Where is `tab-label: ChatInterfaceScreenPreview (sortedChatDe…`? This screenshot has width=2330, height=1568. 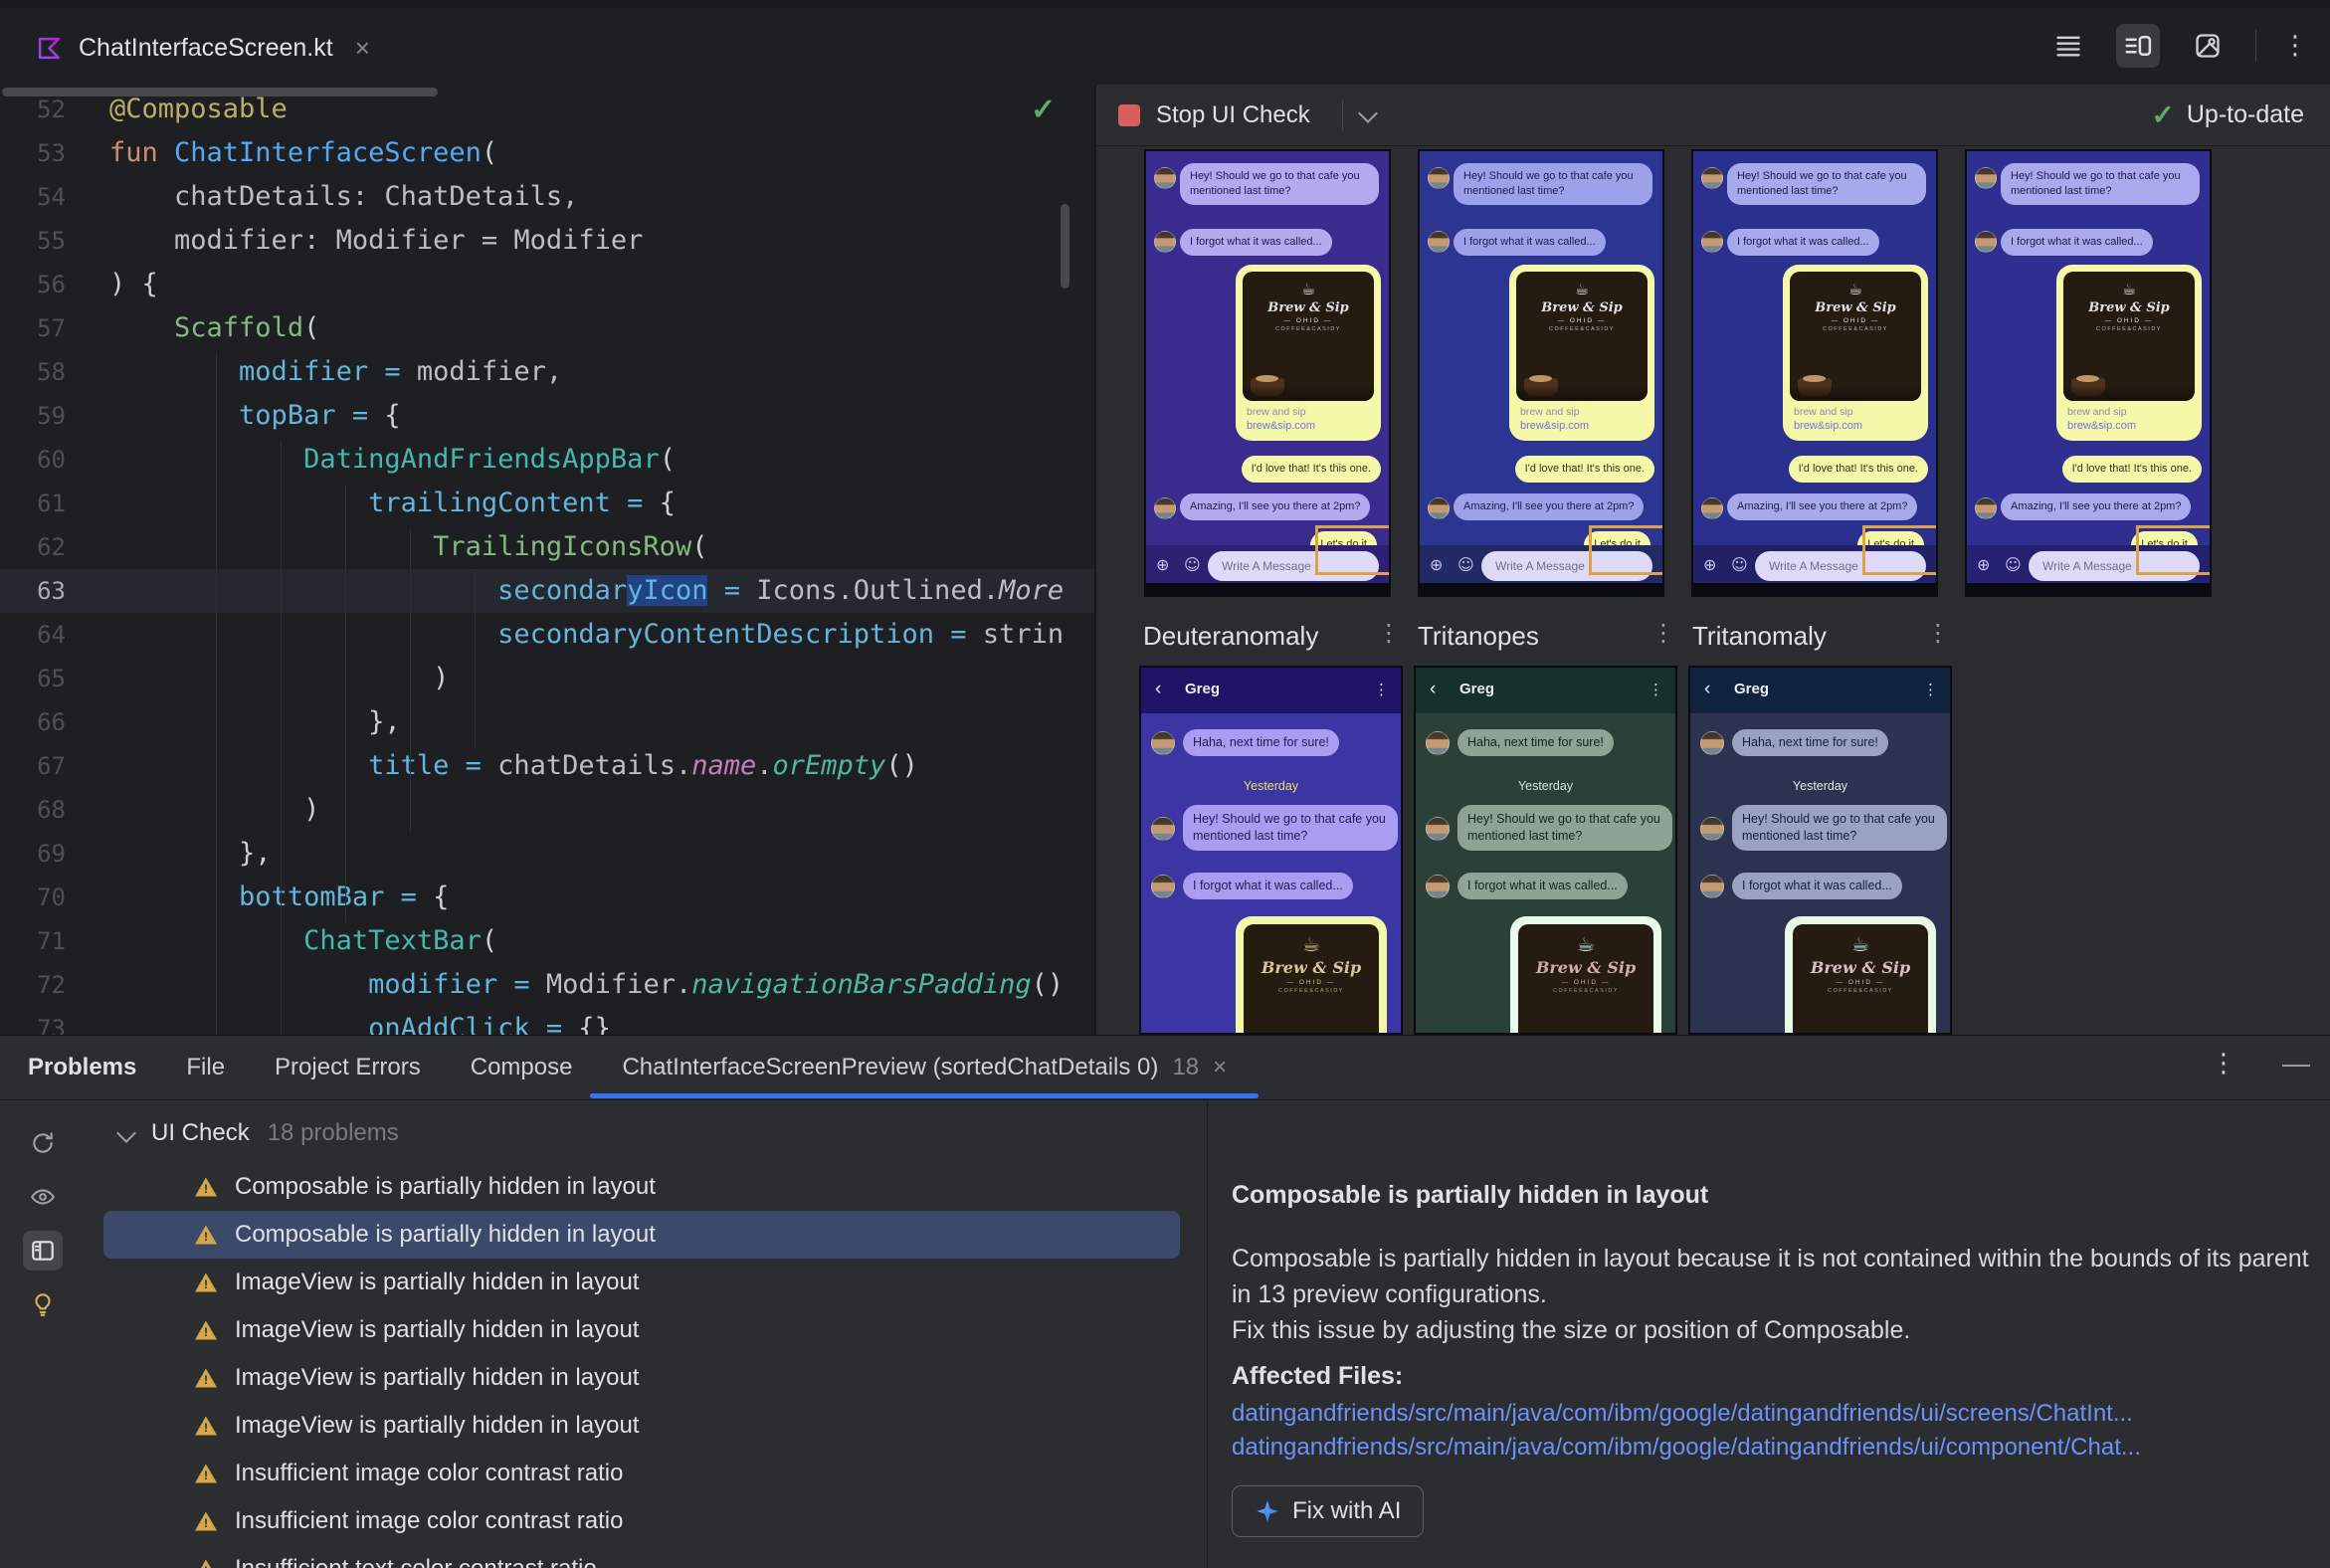
tab-label: ChatInterfaceScreenPreview (sortedChatDe… is located at coordinates (890, 1067).